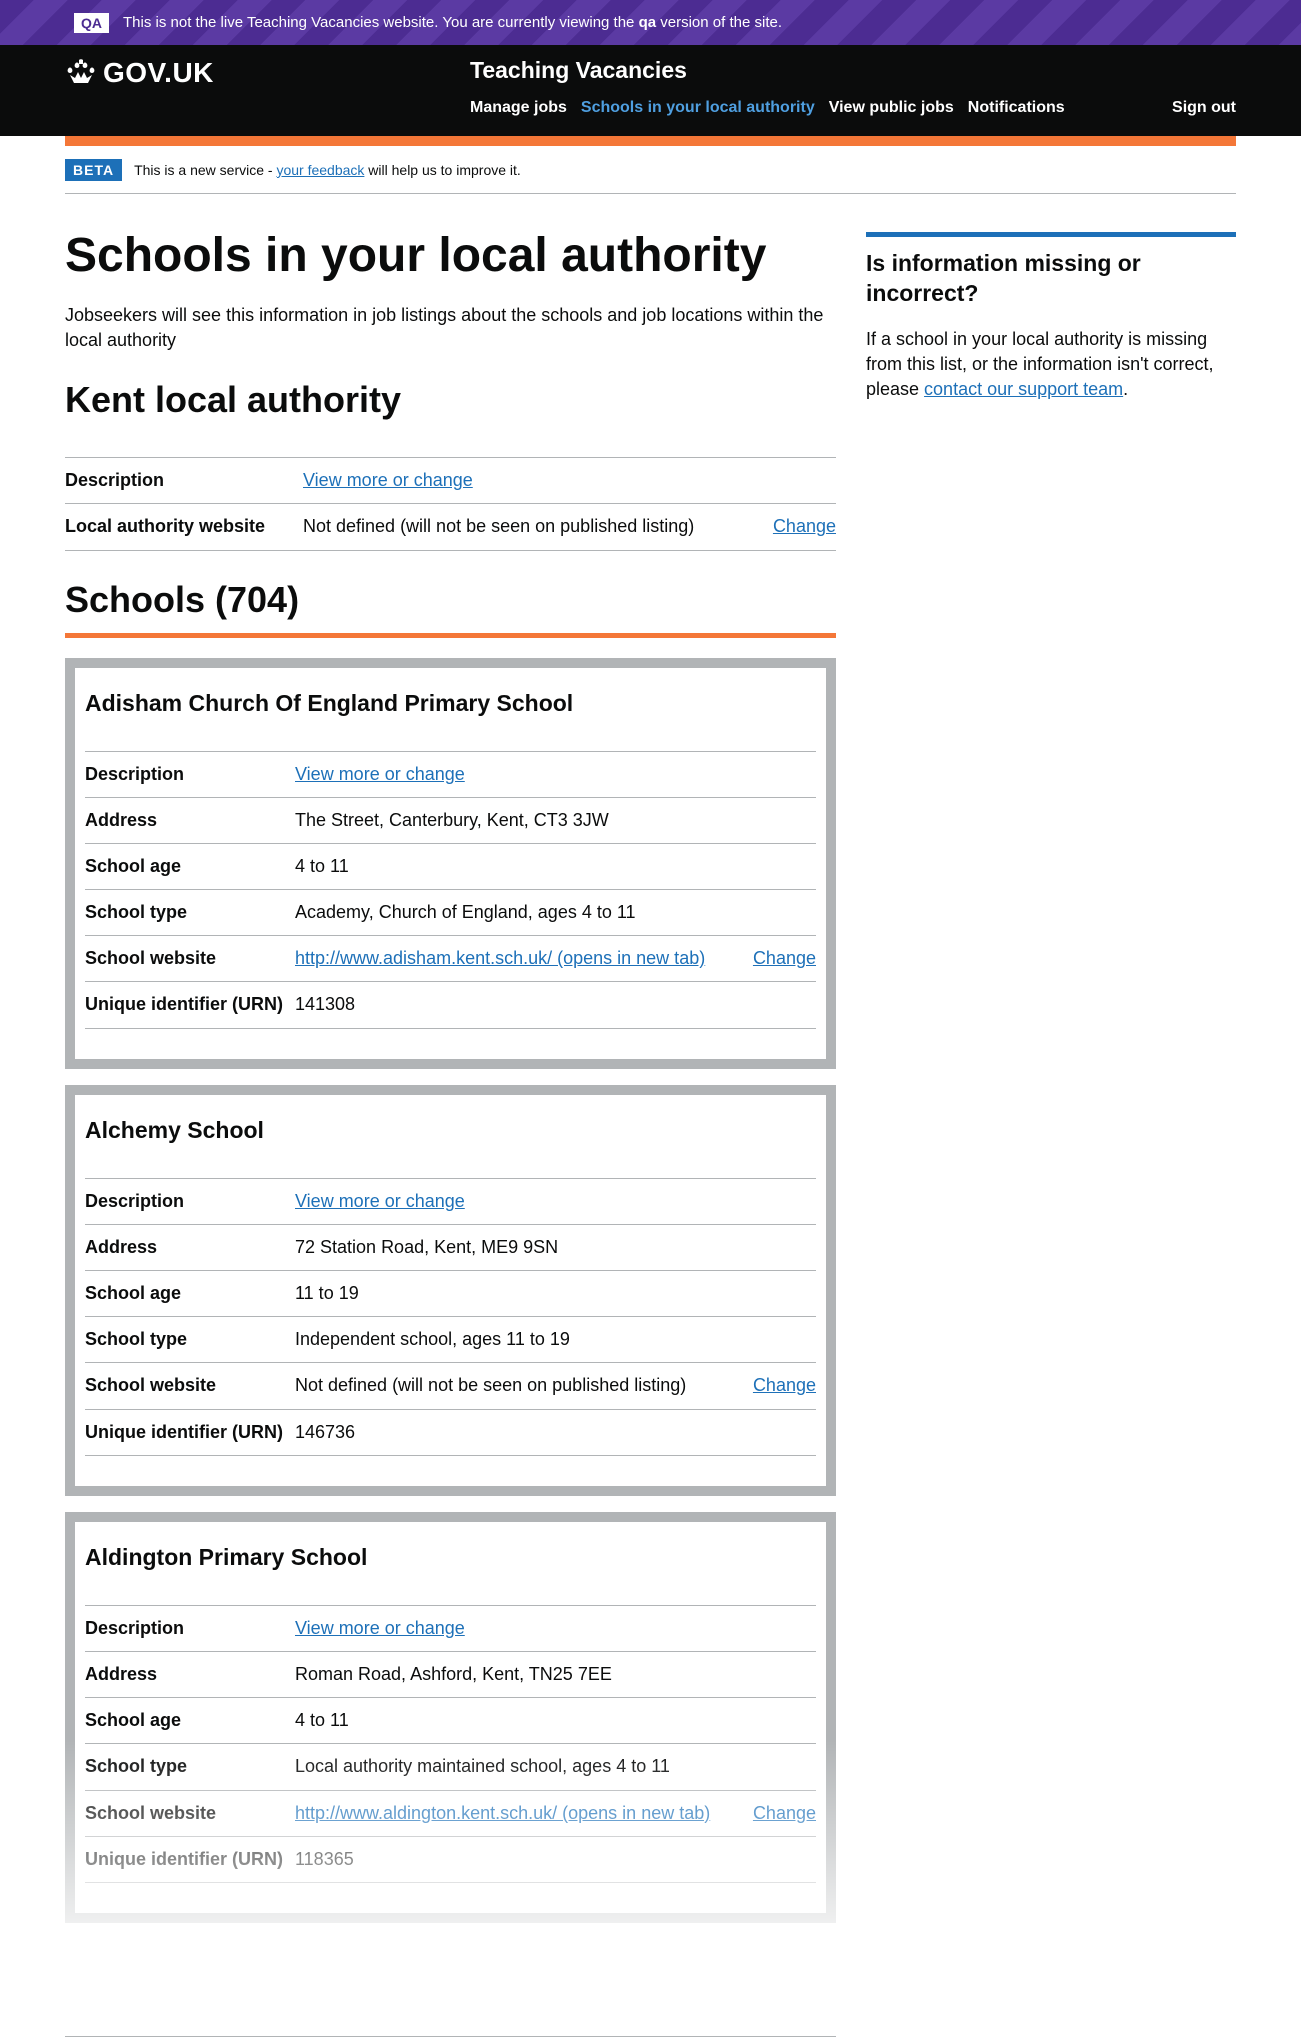 The image size is (1301, 2039). I want to click on govuk-logo: GOV.UK, so click(139, 73).